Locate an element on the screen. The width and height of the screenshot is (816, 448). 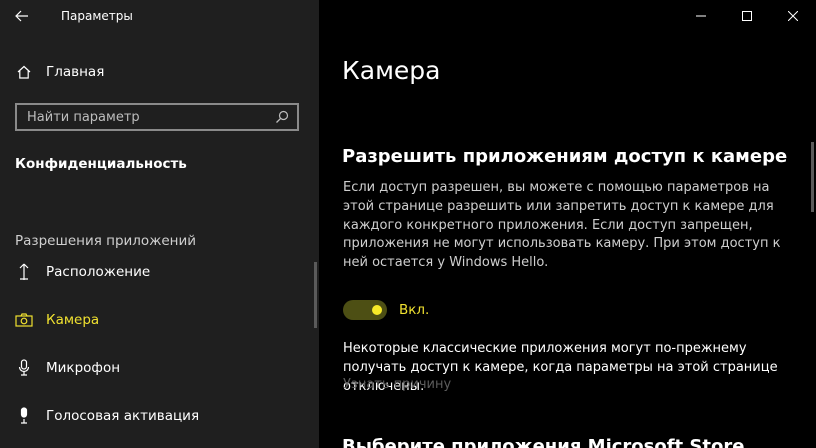
close-icon is located at coordinates (793, 16).